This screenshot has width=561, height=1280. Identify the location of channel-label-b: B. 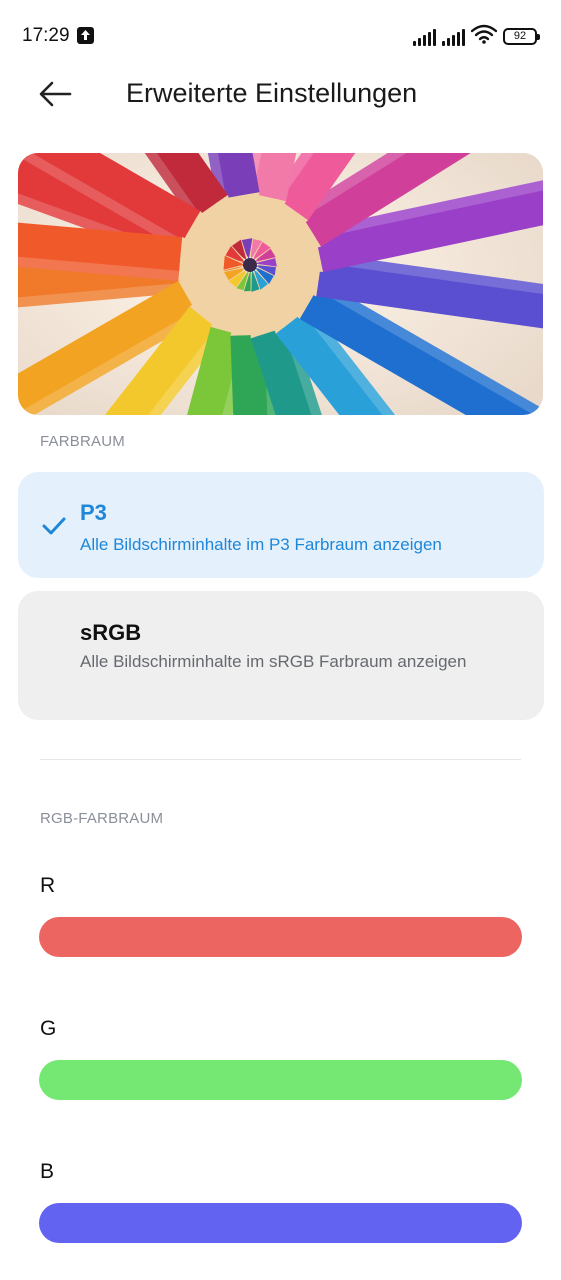
(47, 1171).